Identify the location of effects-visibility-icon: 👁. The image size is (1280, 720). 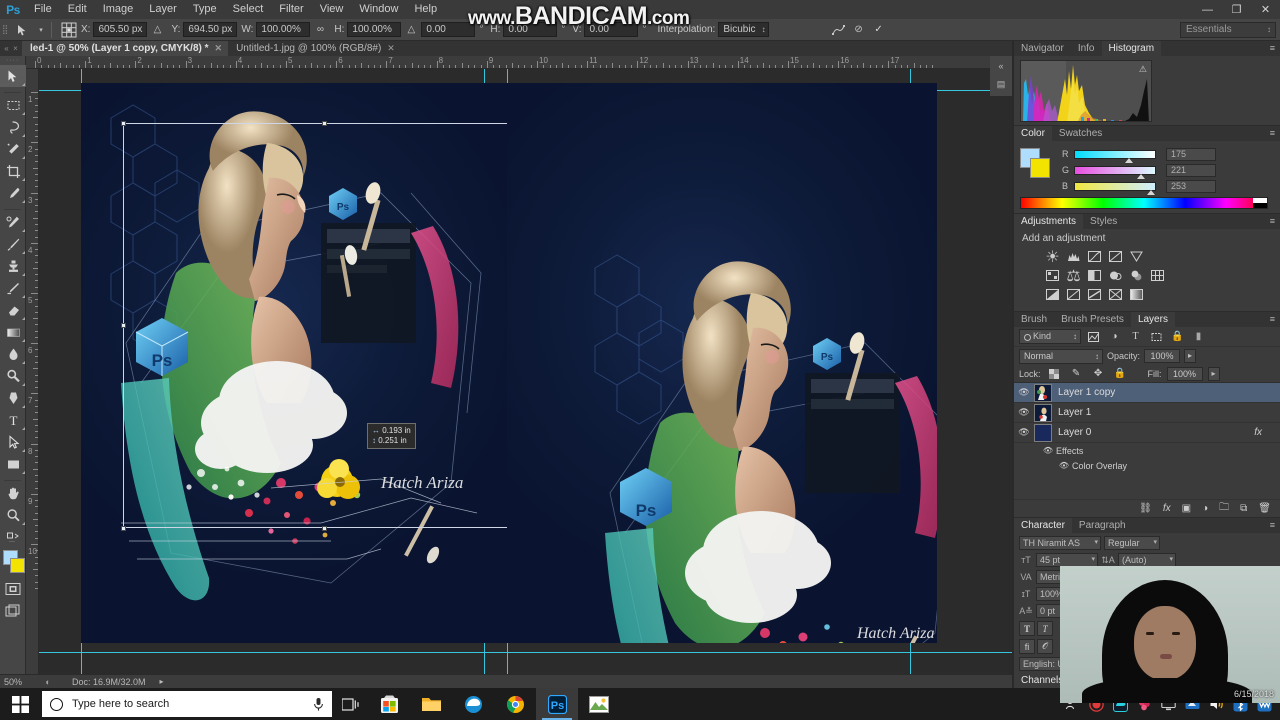
(1048, 450).